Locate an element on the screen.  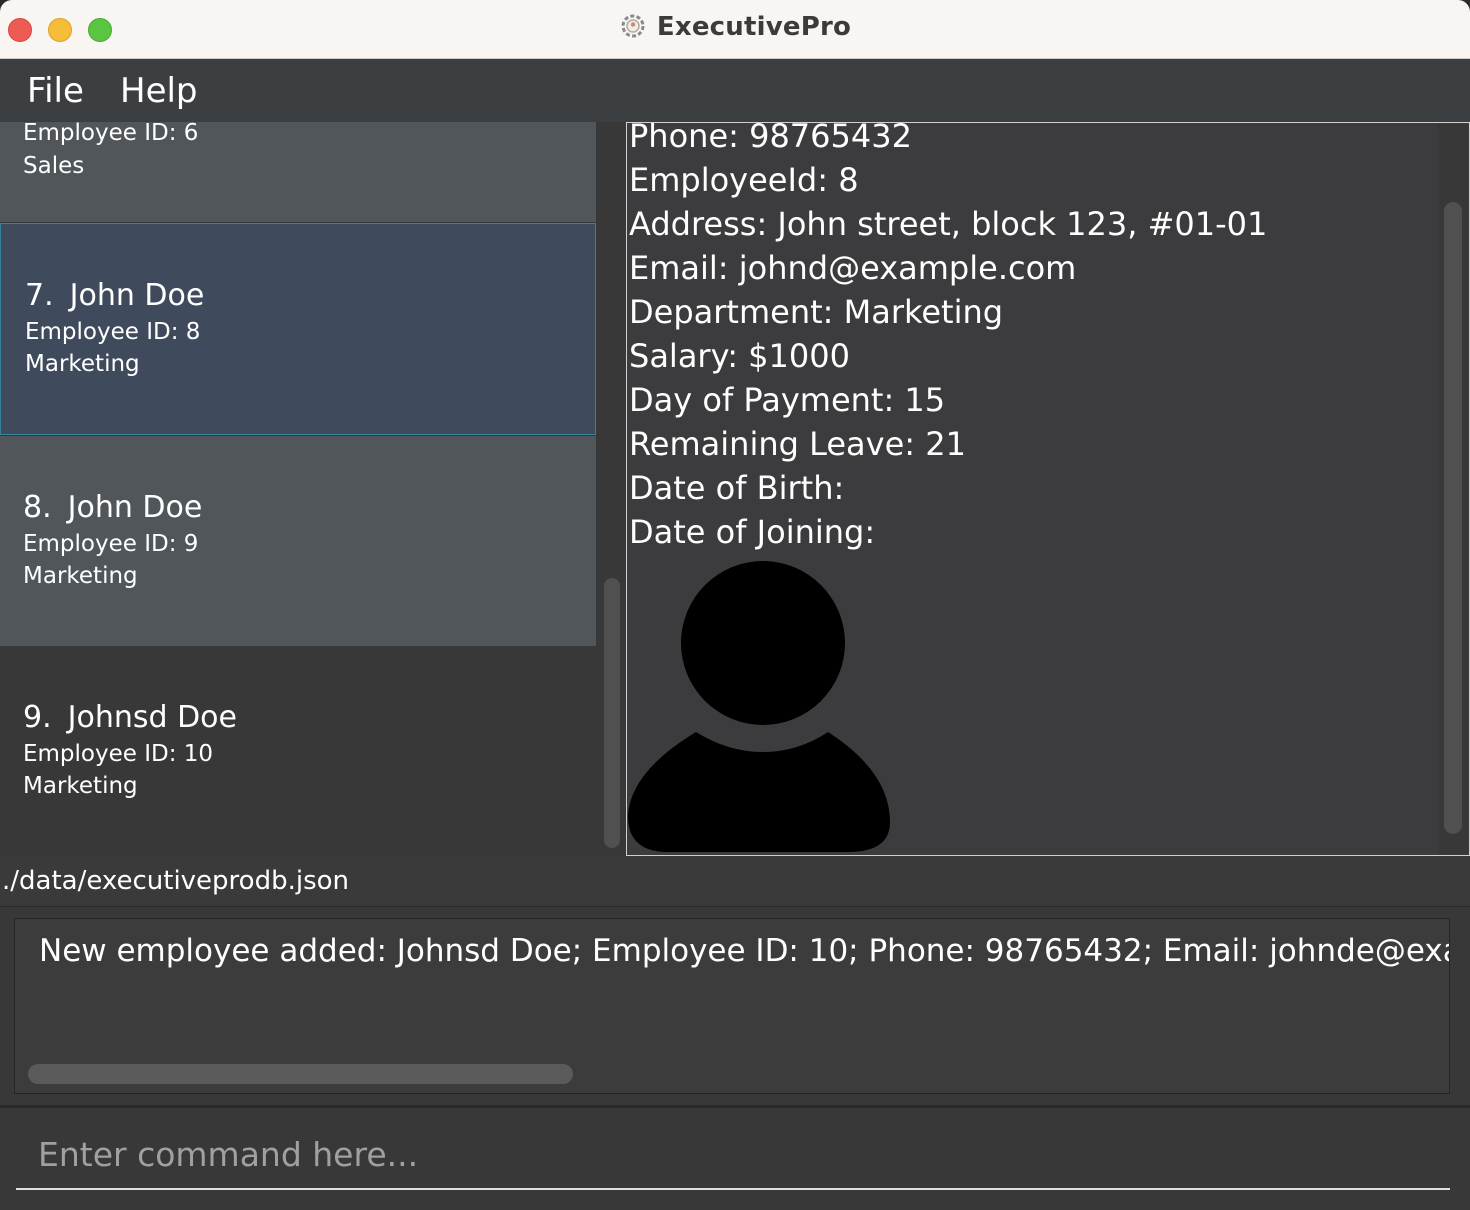
window-titlebar: ExecutivePro is located at coordinates (735, 29).